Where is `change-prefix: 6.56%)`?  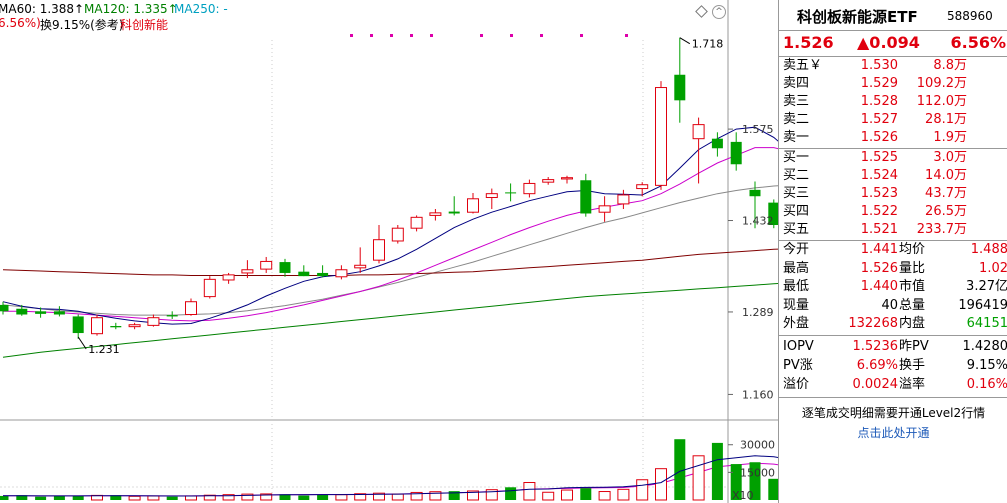 change-prefix: 6.56%) is located at coordinates (20, 23).